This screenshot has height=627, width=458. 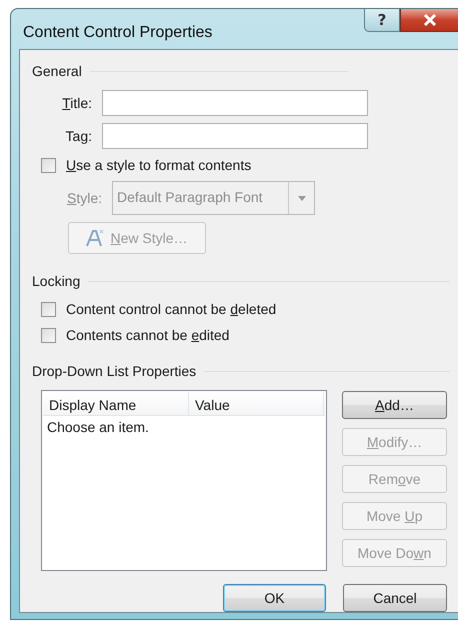 I want to click on field-label: Title:, so click(x=76, y=103).